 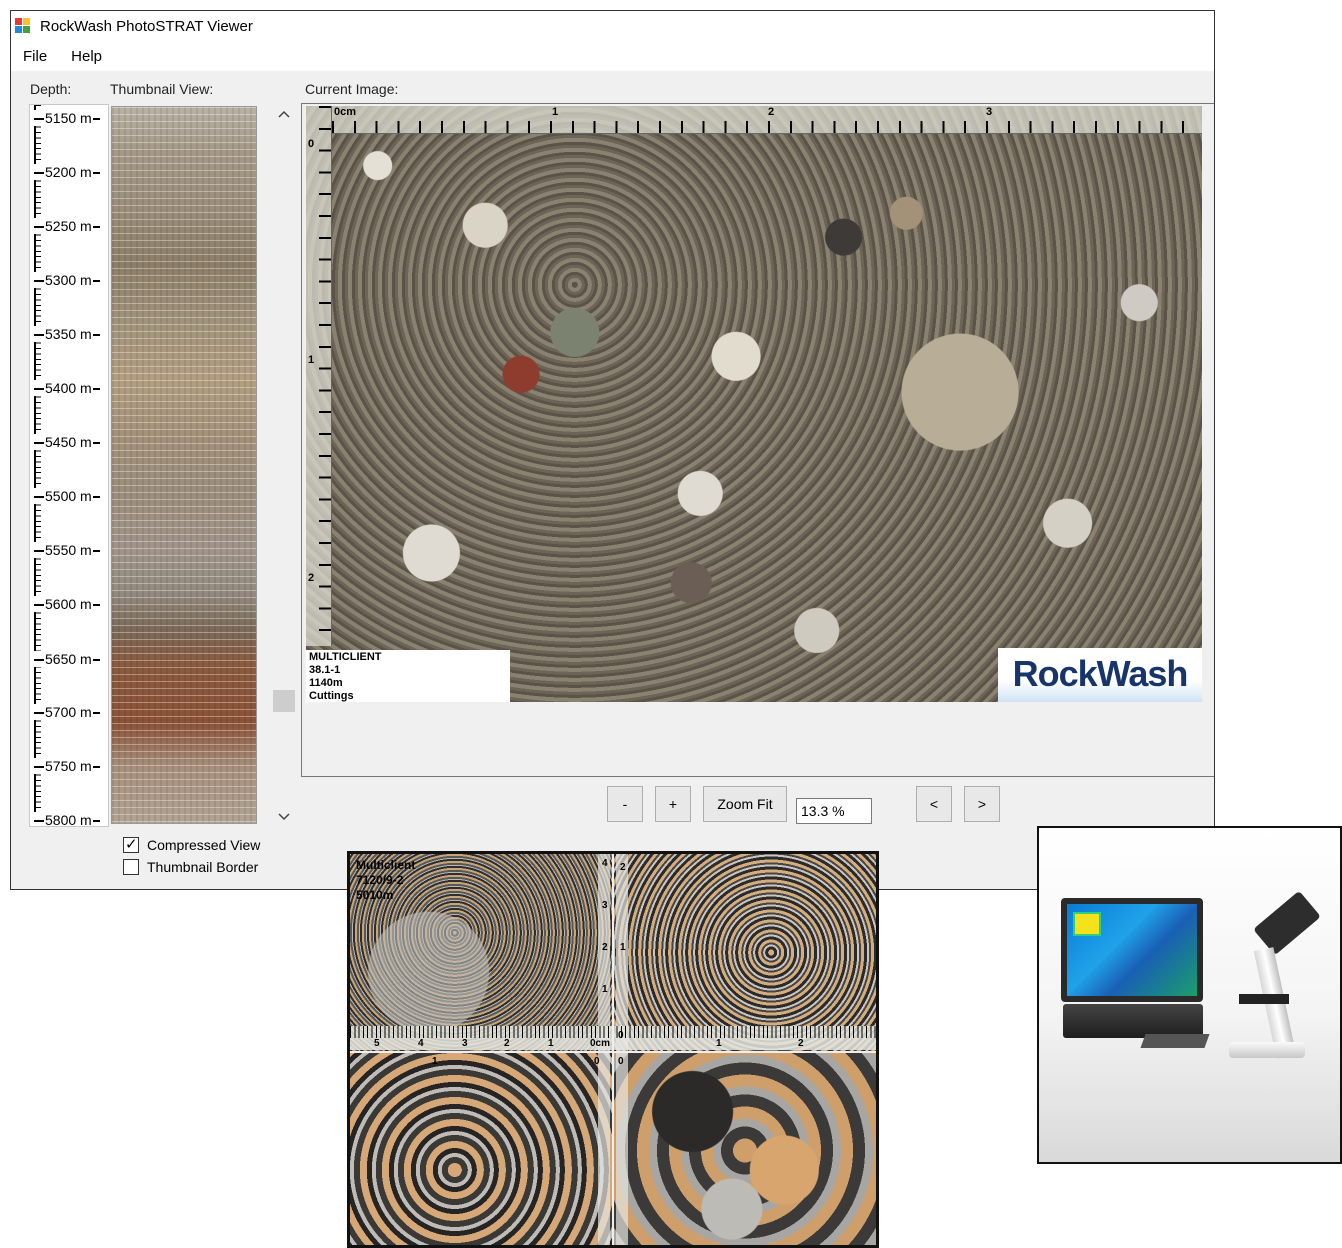 I want to click on compressed-view-label: Compressed View, so click(x=204, y=845).